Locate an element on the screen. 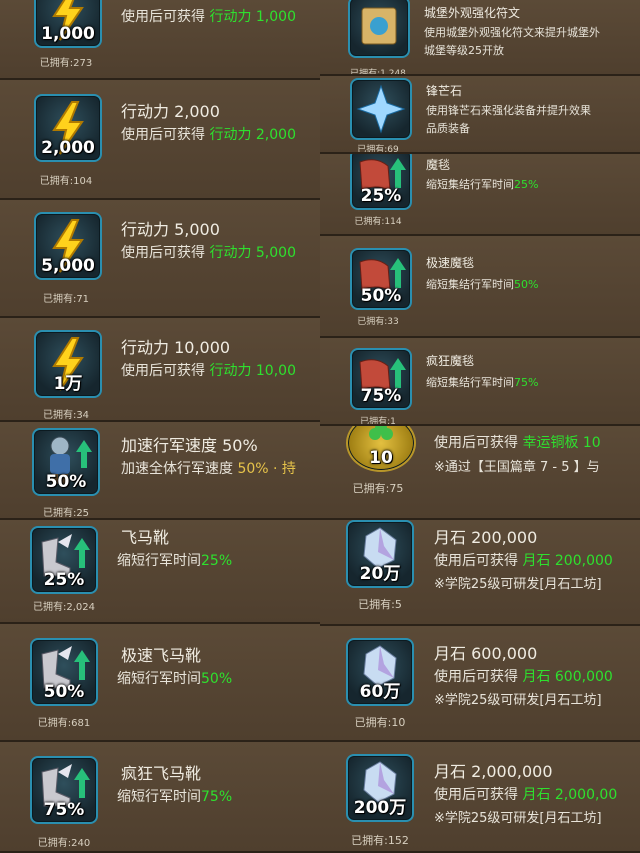 This screenshot has width=640, height=853. item-title: 疯狂魔毯 is located at coordinates (450, 361).